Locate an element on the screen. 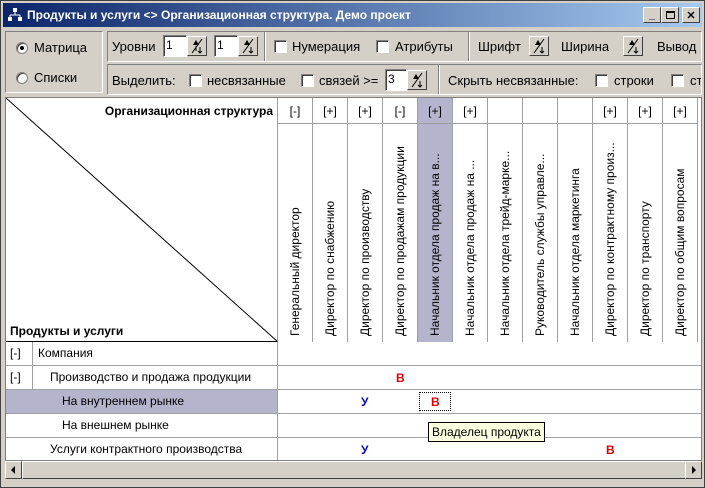  column-label: Начальник отдела маркетинга is located at coordinates (575, 252).